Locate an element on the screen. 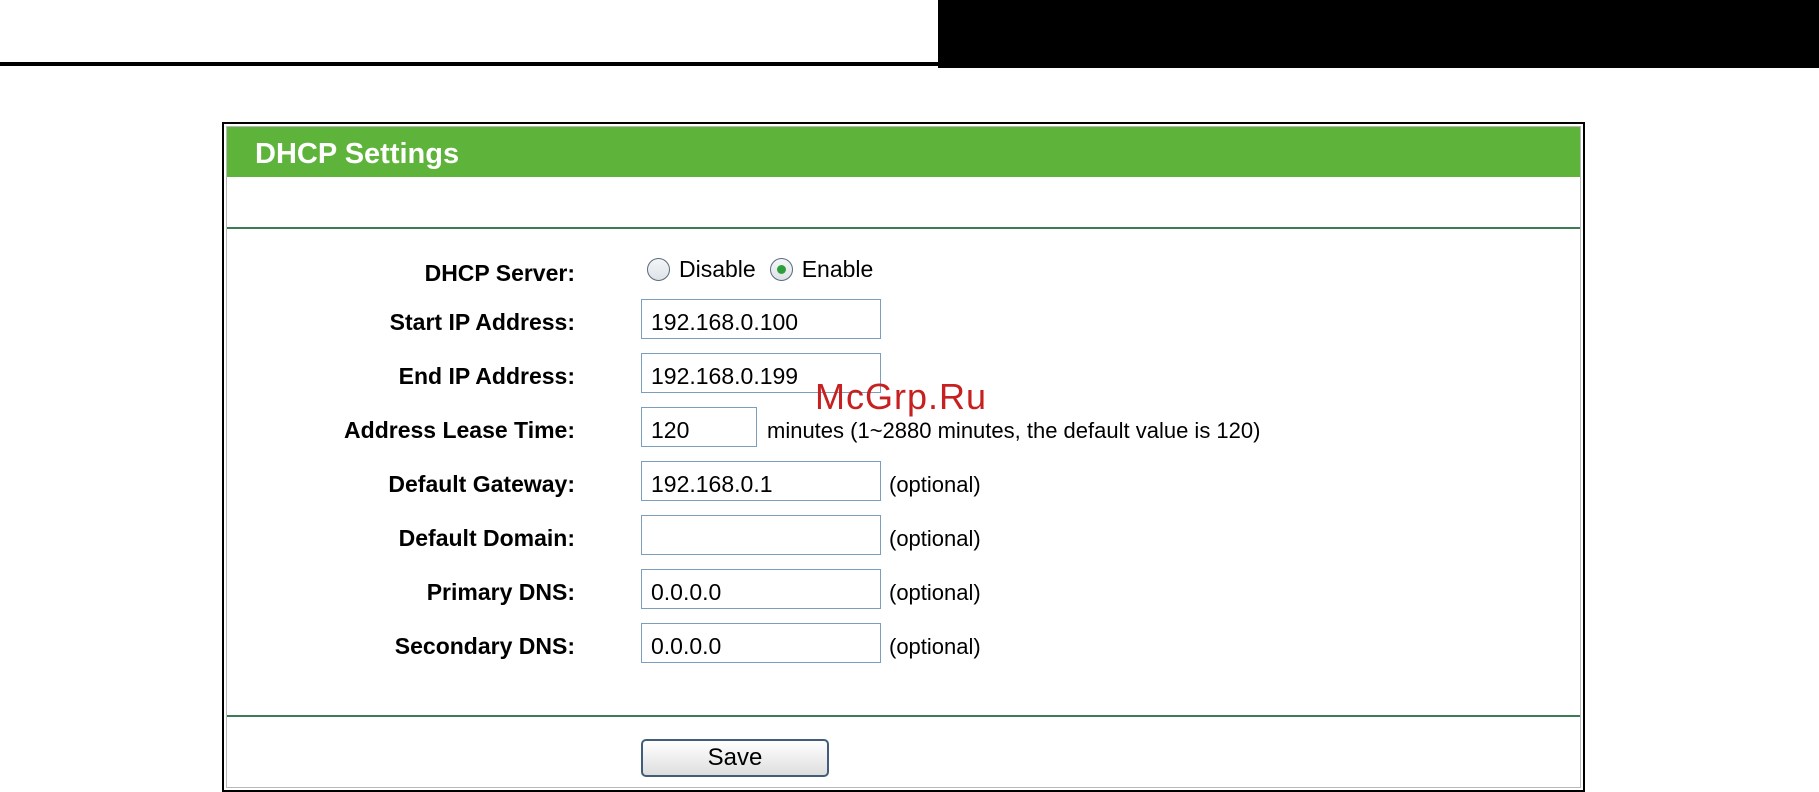 This screenshot has width=1819, height=792. bottom-divider is located at coordinates (903, 716).